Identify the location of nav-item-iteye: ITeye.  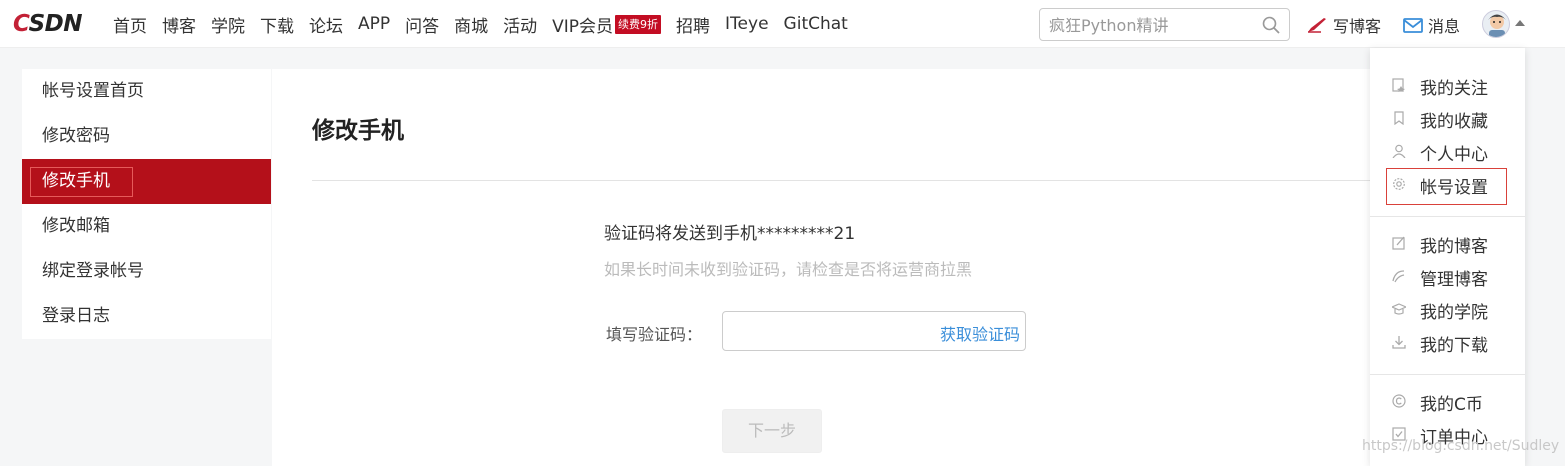
(747, 24).